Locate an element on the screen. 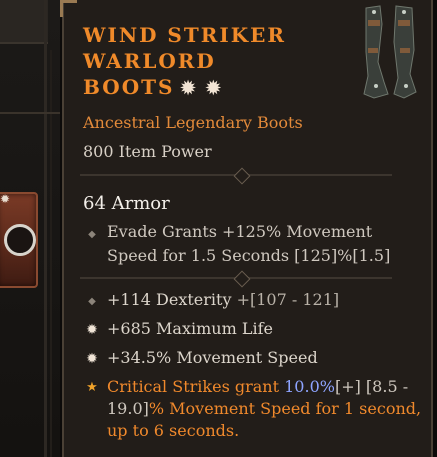 The width and height of the screenshot is (437, 457). panel-rail is located at coordinates (45, 228).